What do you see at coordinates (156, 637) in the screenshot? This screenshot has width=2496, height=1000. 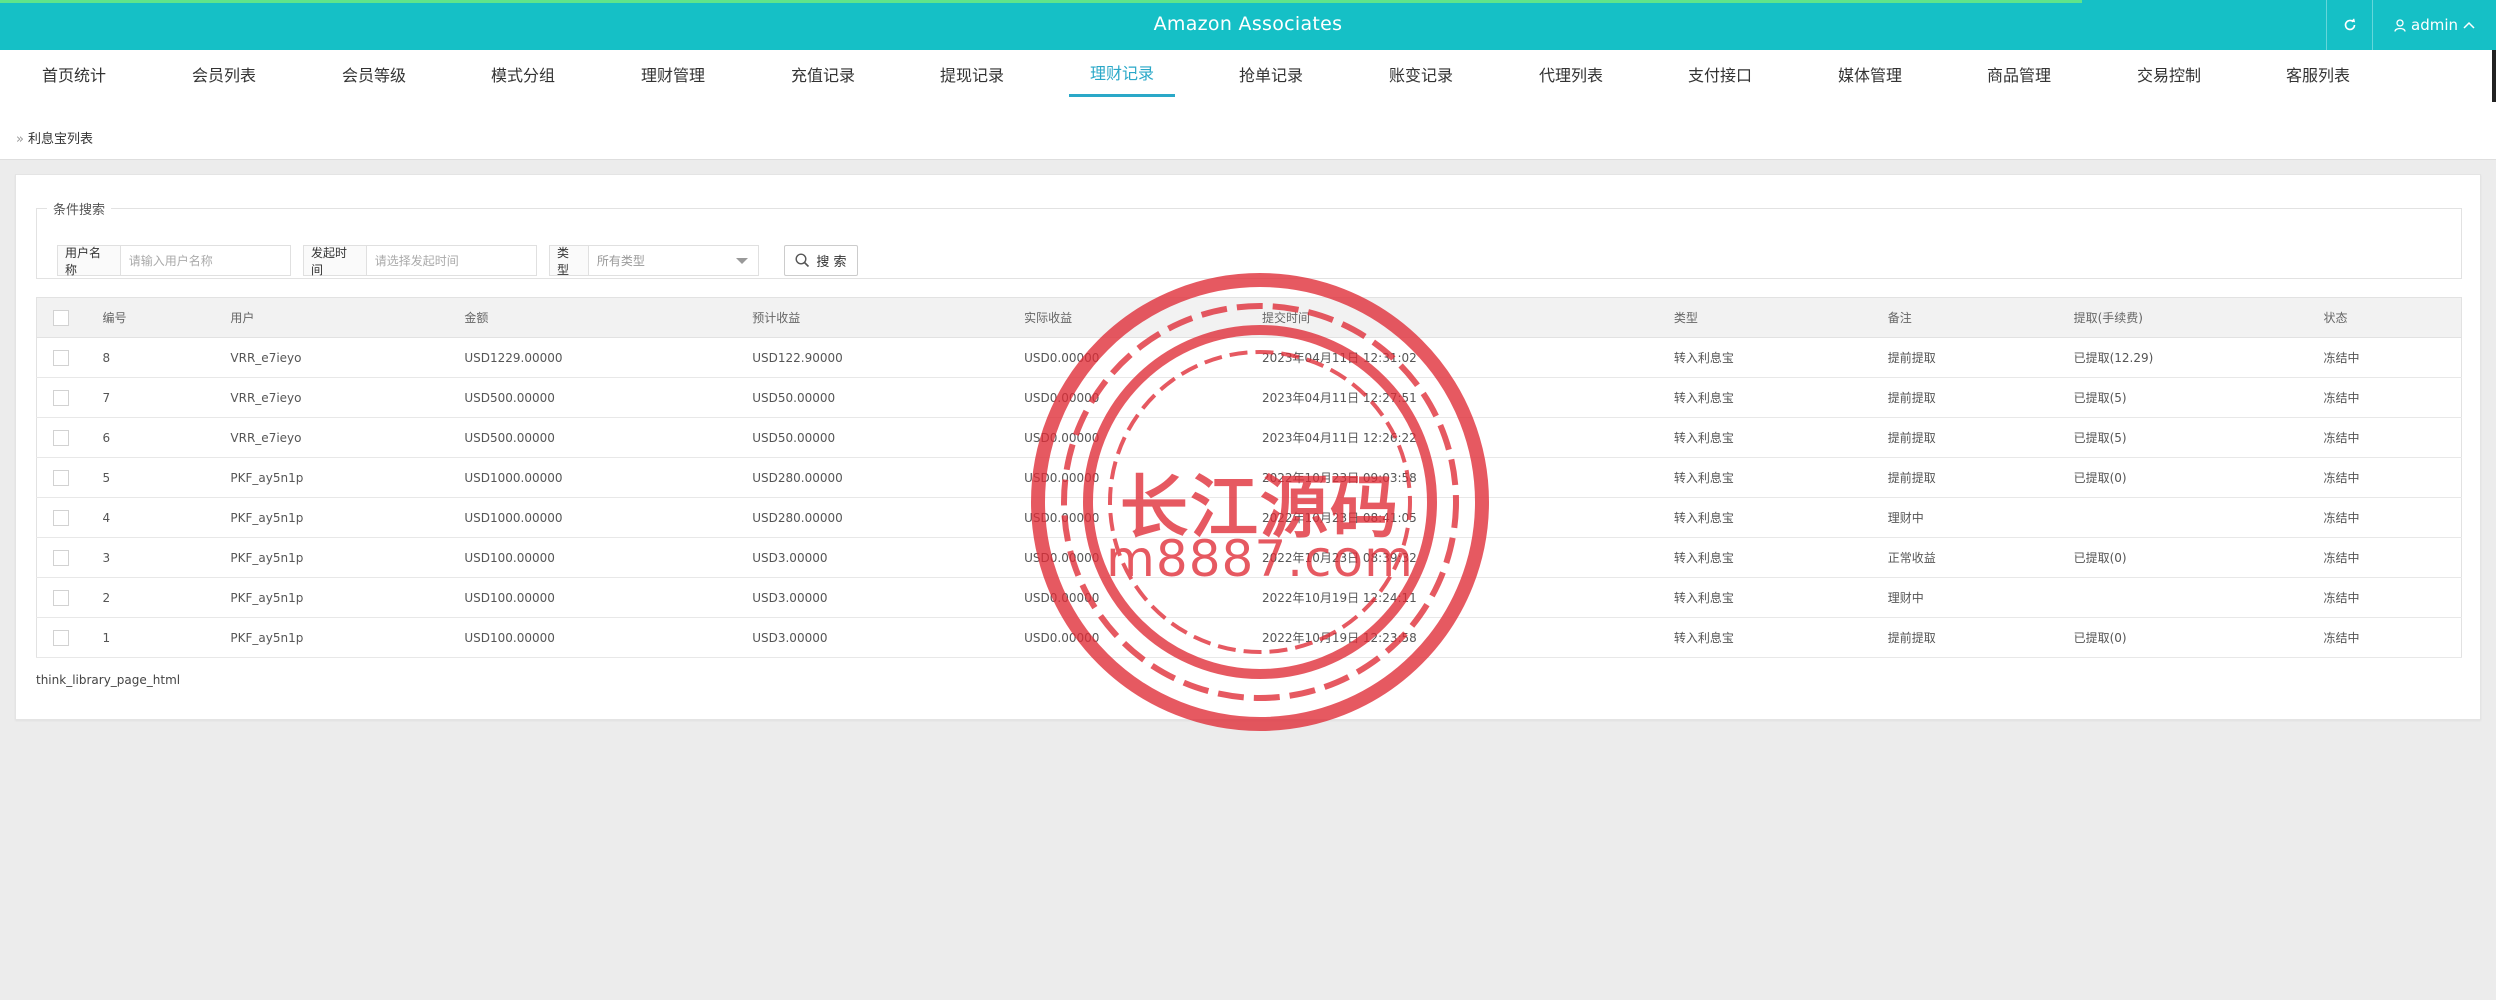 I see `cell-id: 1` at bounding box center [156, 637].